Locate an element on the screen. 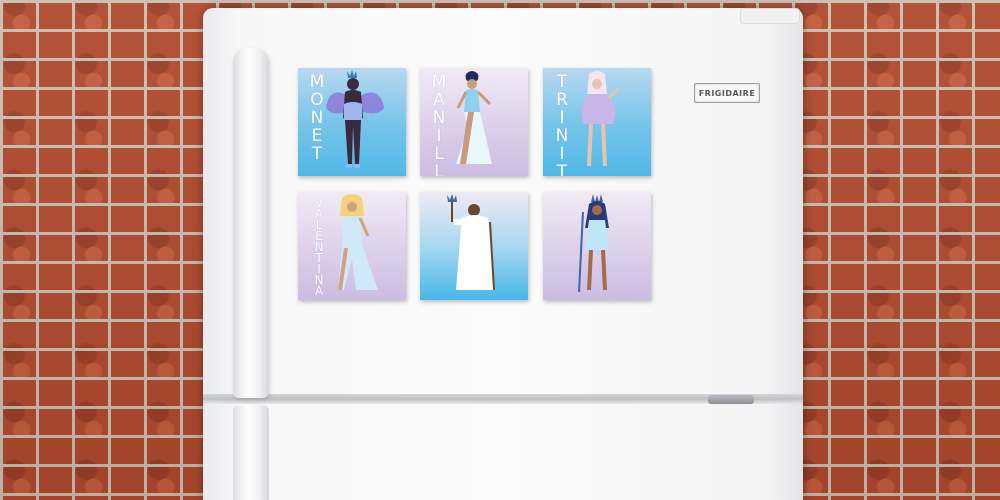 The image size is (1000, 500). magnet-name-label: VALENTINA is located at coordinates (319, 245).